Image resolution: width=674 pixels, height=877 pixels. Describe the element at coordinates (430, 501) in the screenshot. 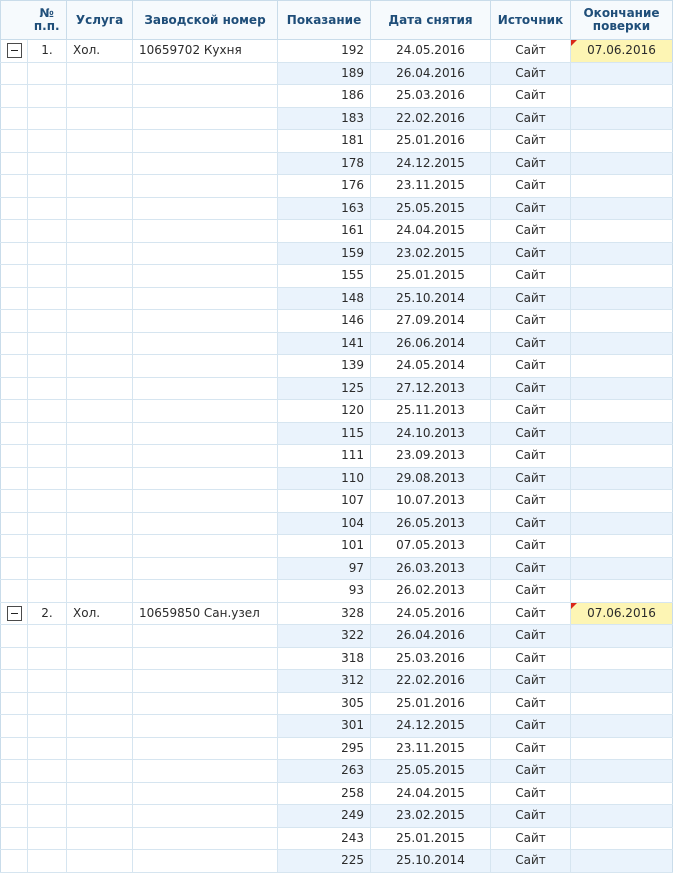

I see `reading-date: 10.07.2013` at that location.